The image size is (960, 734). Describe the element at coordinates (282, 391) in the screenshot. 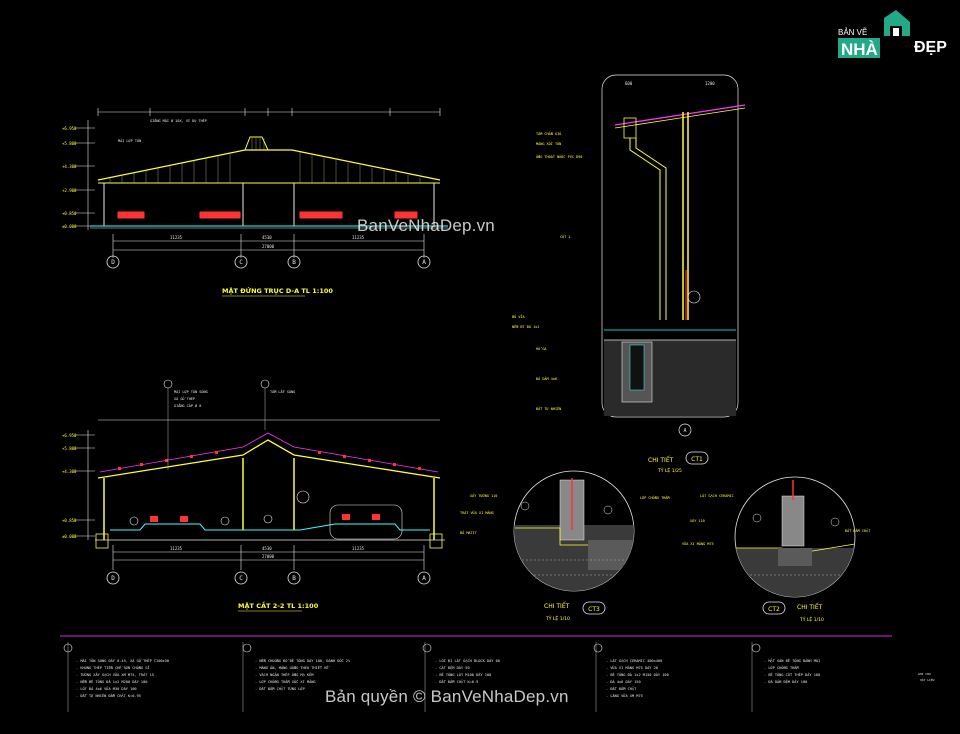

I see `svg-text: TẤM LẤY SÁNG` at that location.